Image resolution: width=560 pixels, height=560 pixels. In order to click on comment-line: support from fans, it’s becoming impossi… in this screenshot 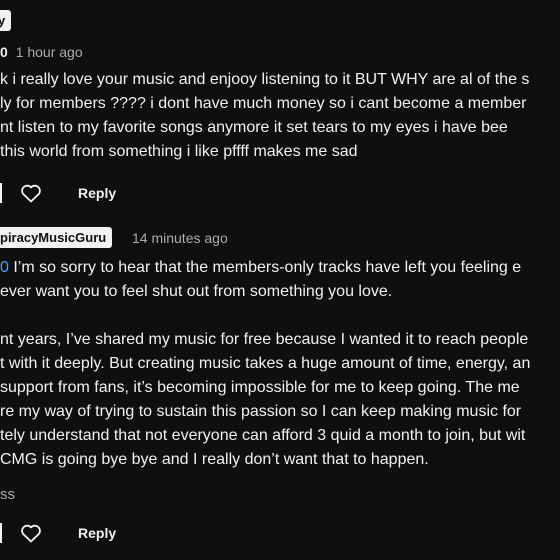, I will do `click(260, 387)`.